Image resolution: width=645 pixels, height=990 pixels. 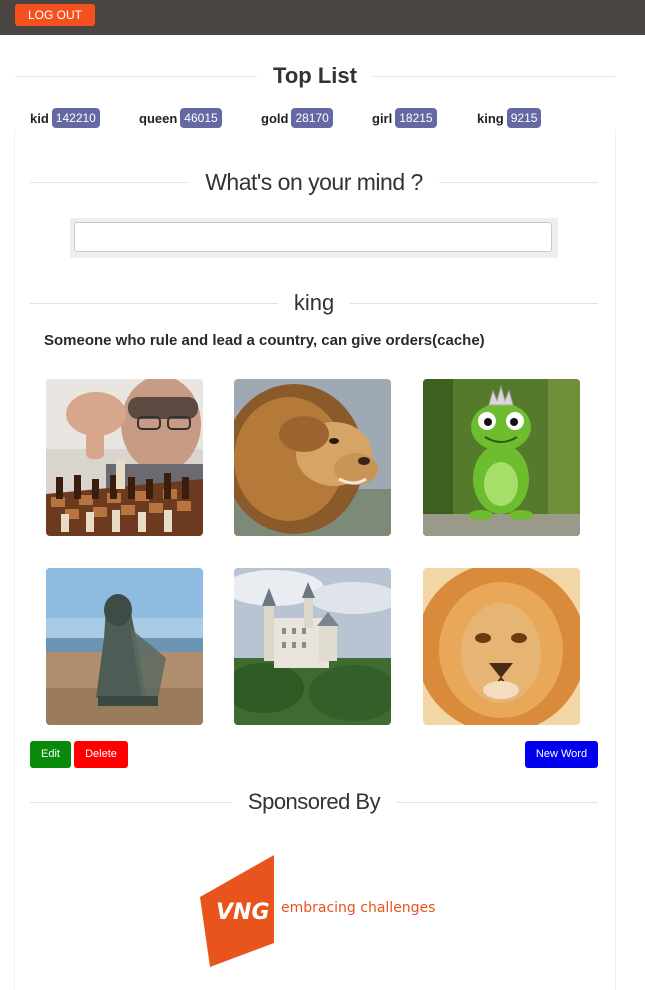 What do you see at coordinates (501, 457) in the screenshot?
I see `frog-king-figurine-photo` at bounding box center [501, 457].